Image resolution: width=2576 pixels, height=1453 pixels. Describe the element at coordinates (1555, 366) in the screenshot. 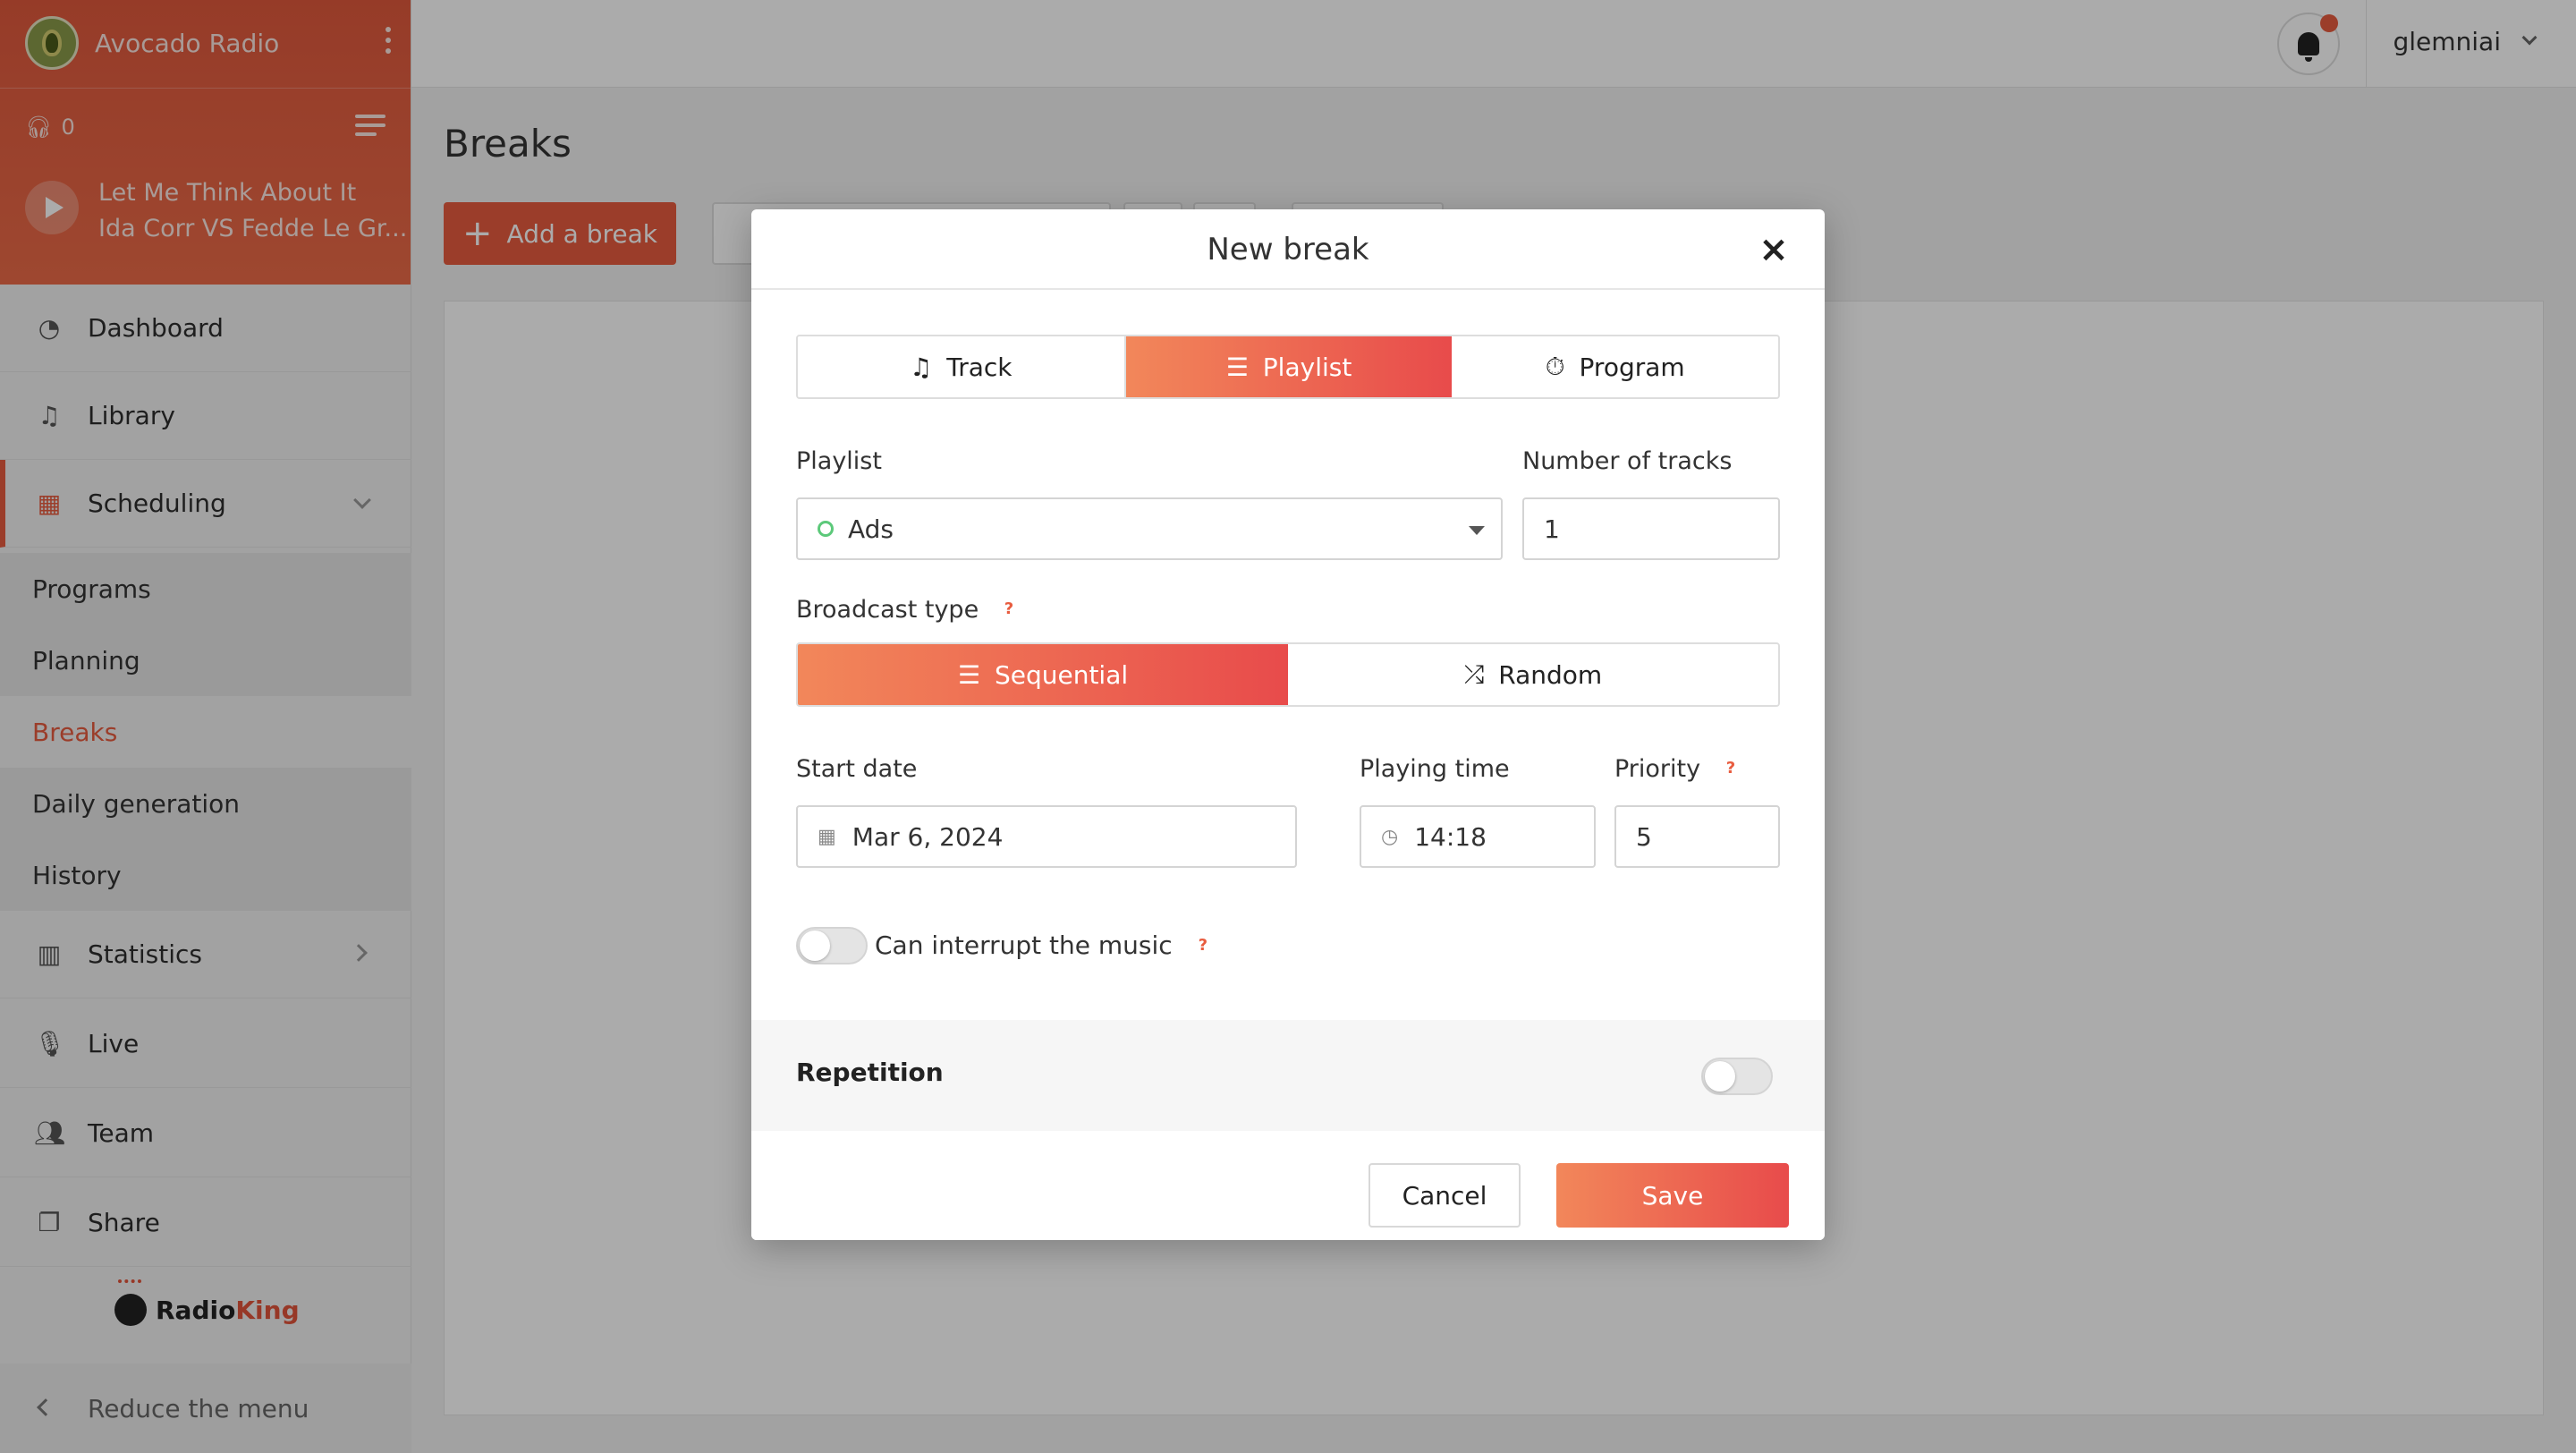

I see `stopwatch-icon: ⏱︎` at that location.